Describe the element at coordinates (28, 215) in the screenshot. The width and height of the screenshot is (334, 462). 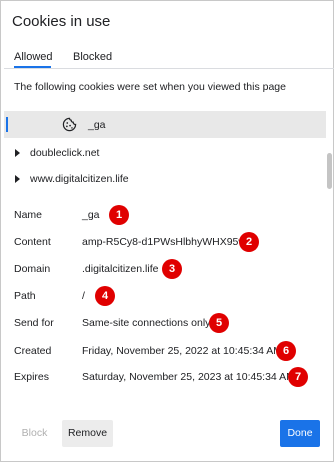
I see `detail-label: Name` at that location.